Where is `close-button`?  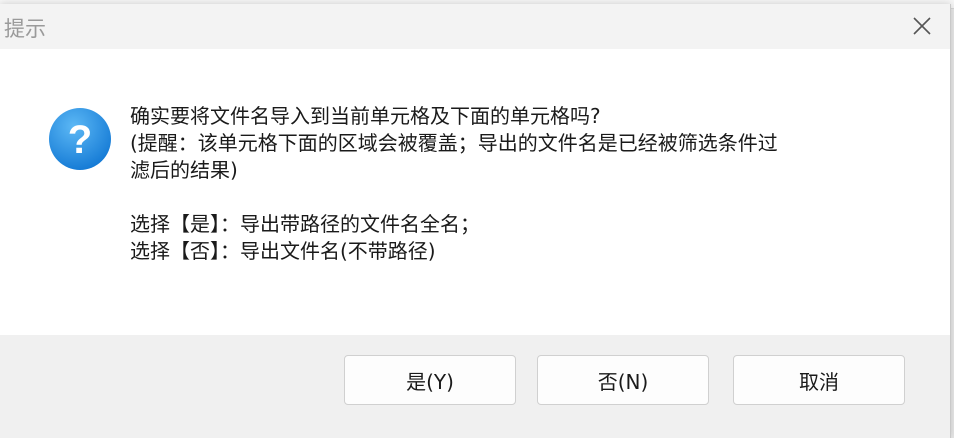 close-button is located at coordinates (922, 26).